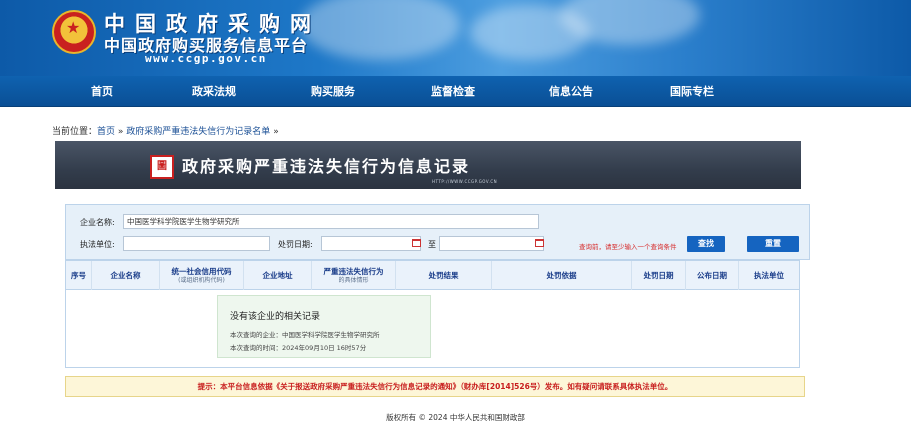  I want to click on col-penalty: 处罚结果, so click(444, 275).